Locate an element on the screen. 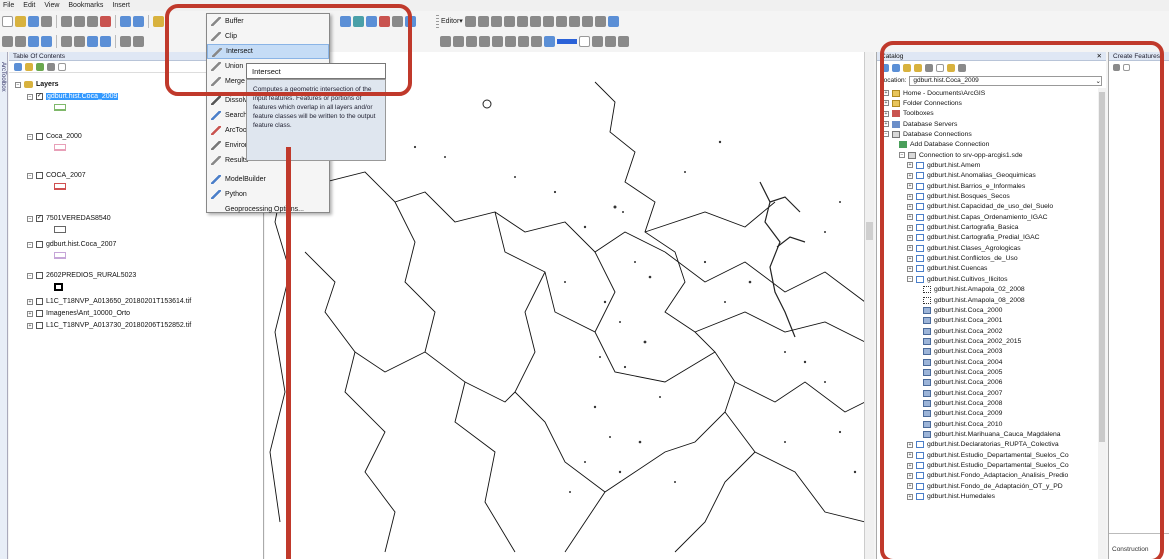  sketch-properties-icon is located at coordinates (600, 21).